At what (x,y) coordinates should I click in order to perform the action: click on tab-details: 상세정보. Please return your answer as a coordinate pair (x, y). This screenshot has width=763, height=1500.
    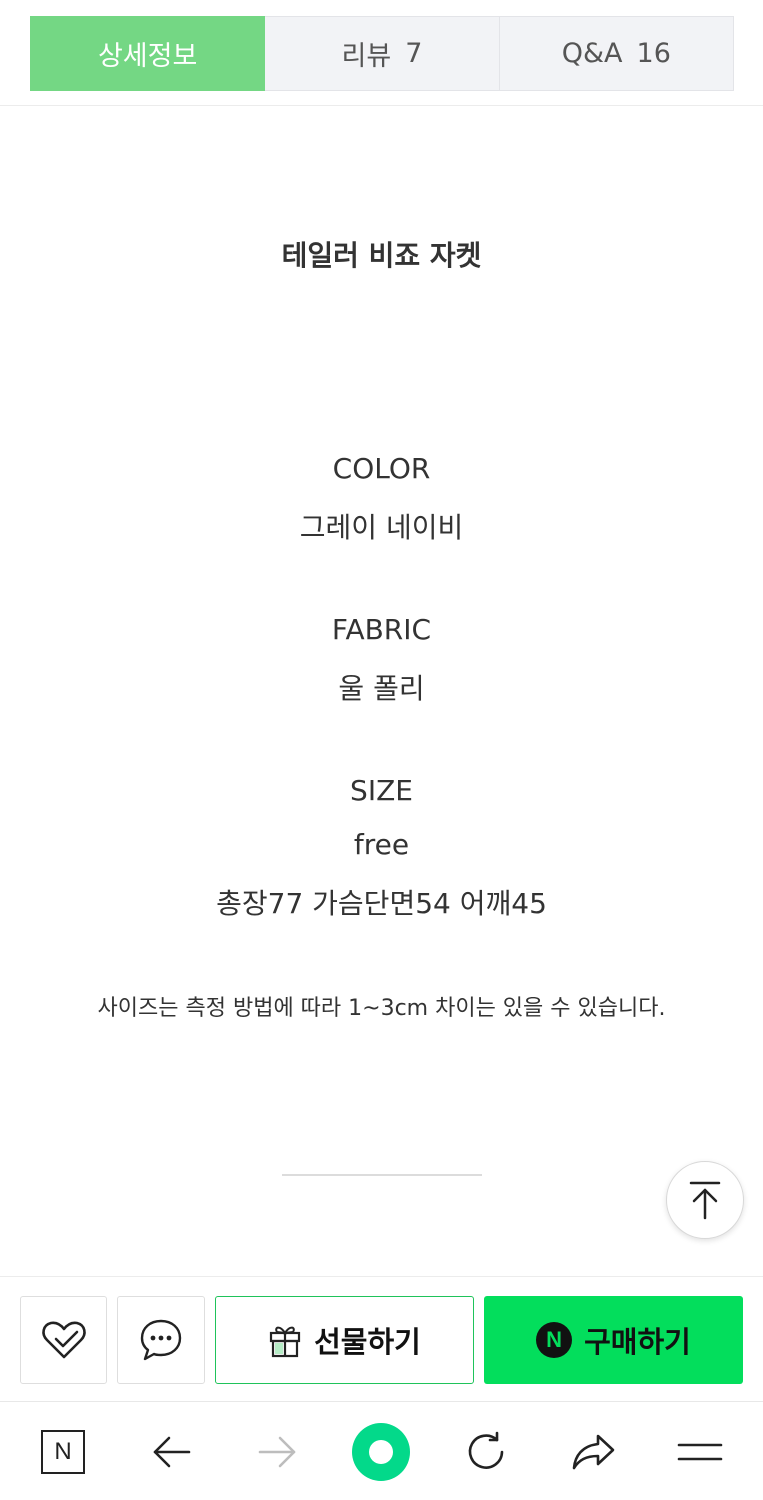
    Looking at the image, I should click on (148, 53).